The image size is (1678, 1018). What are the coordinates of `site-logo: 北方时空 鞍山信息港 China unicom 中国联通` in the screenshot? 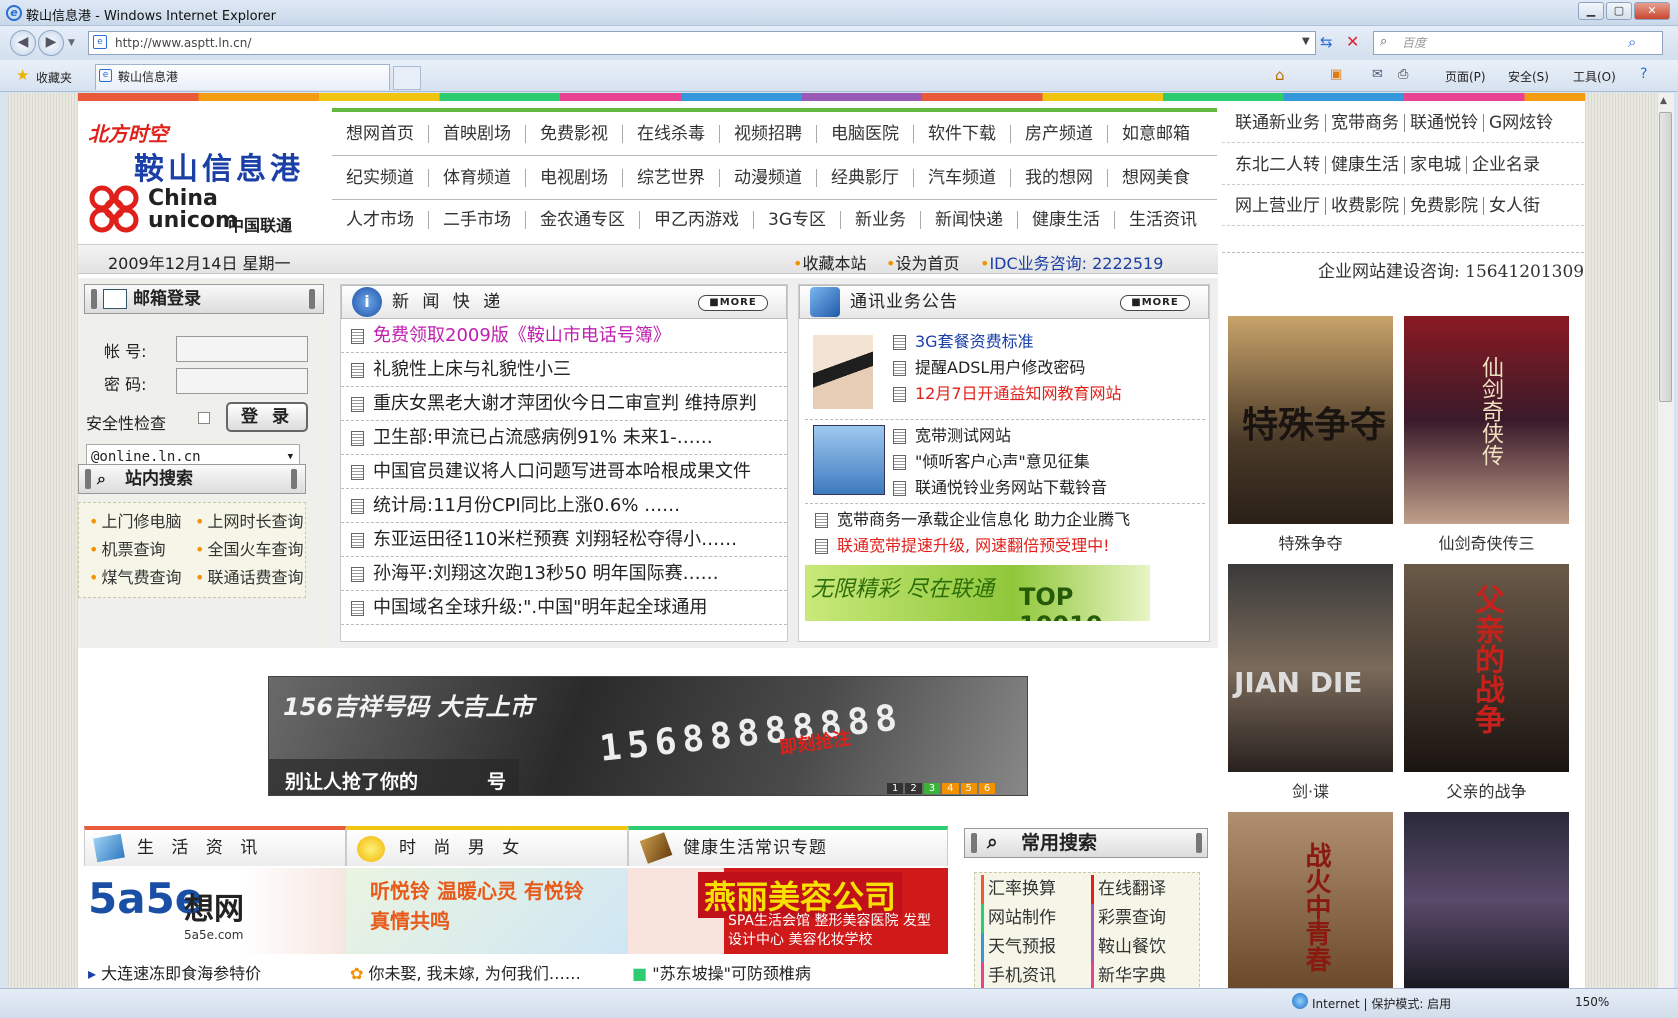 It's located at (203, 177).